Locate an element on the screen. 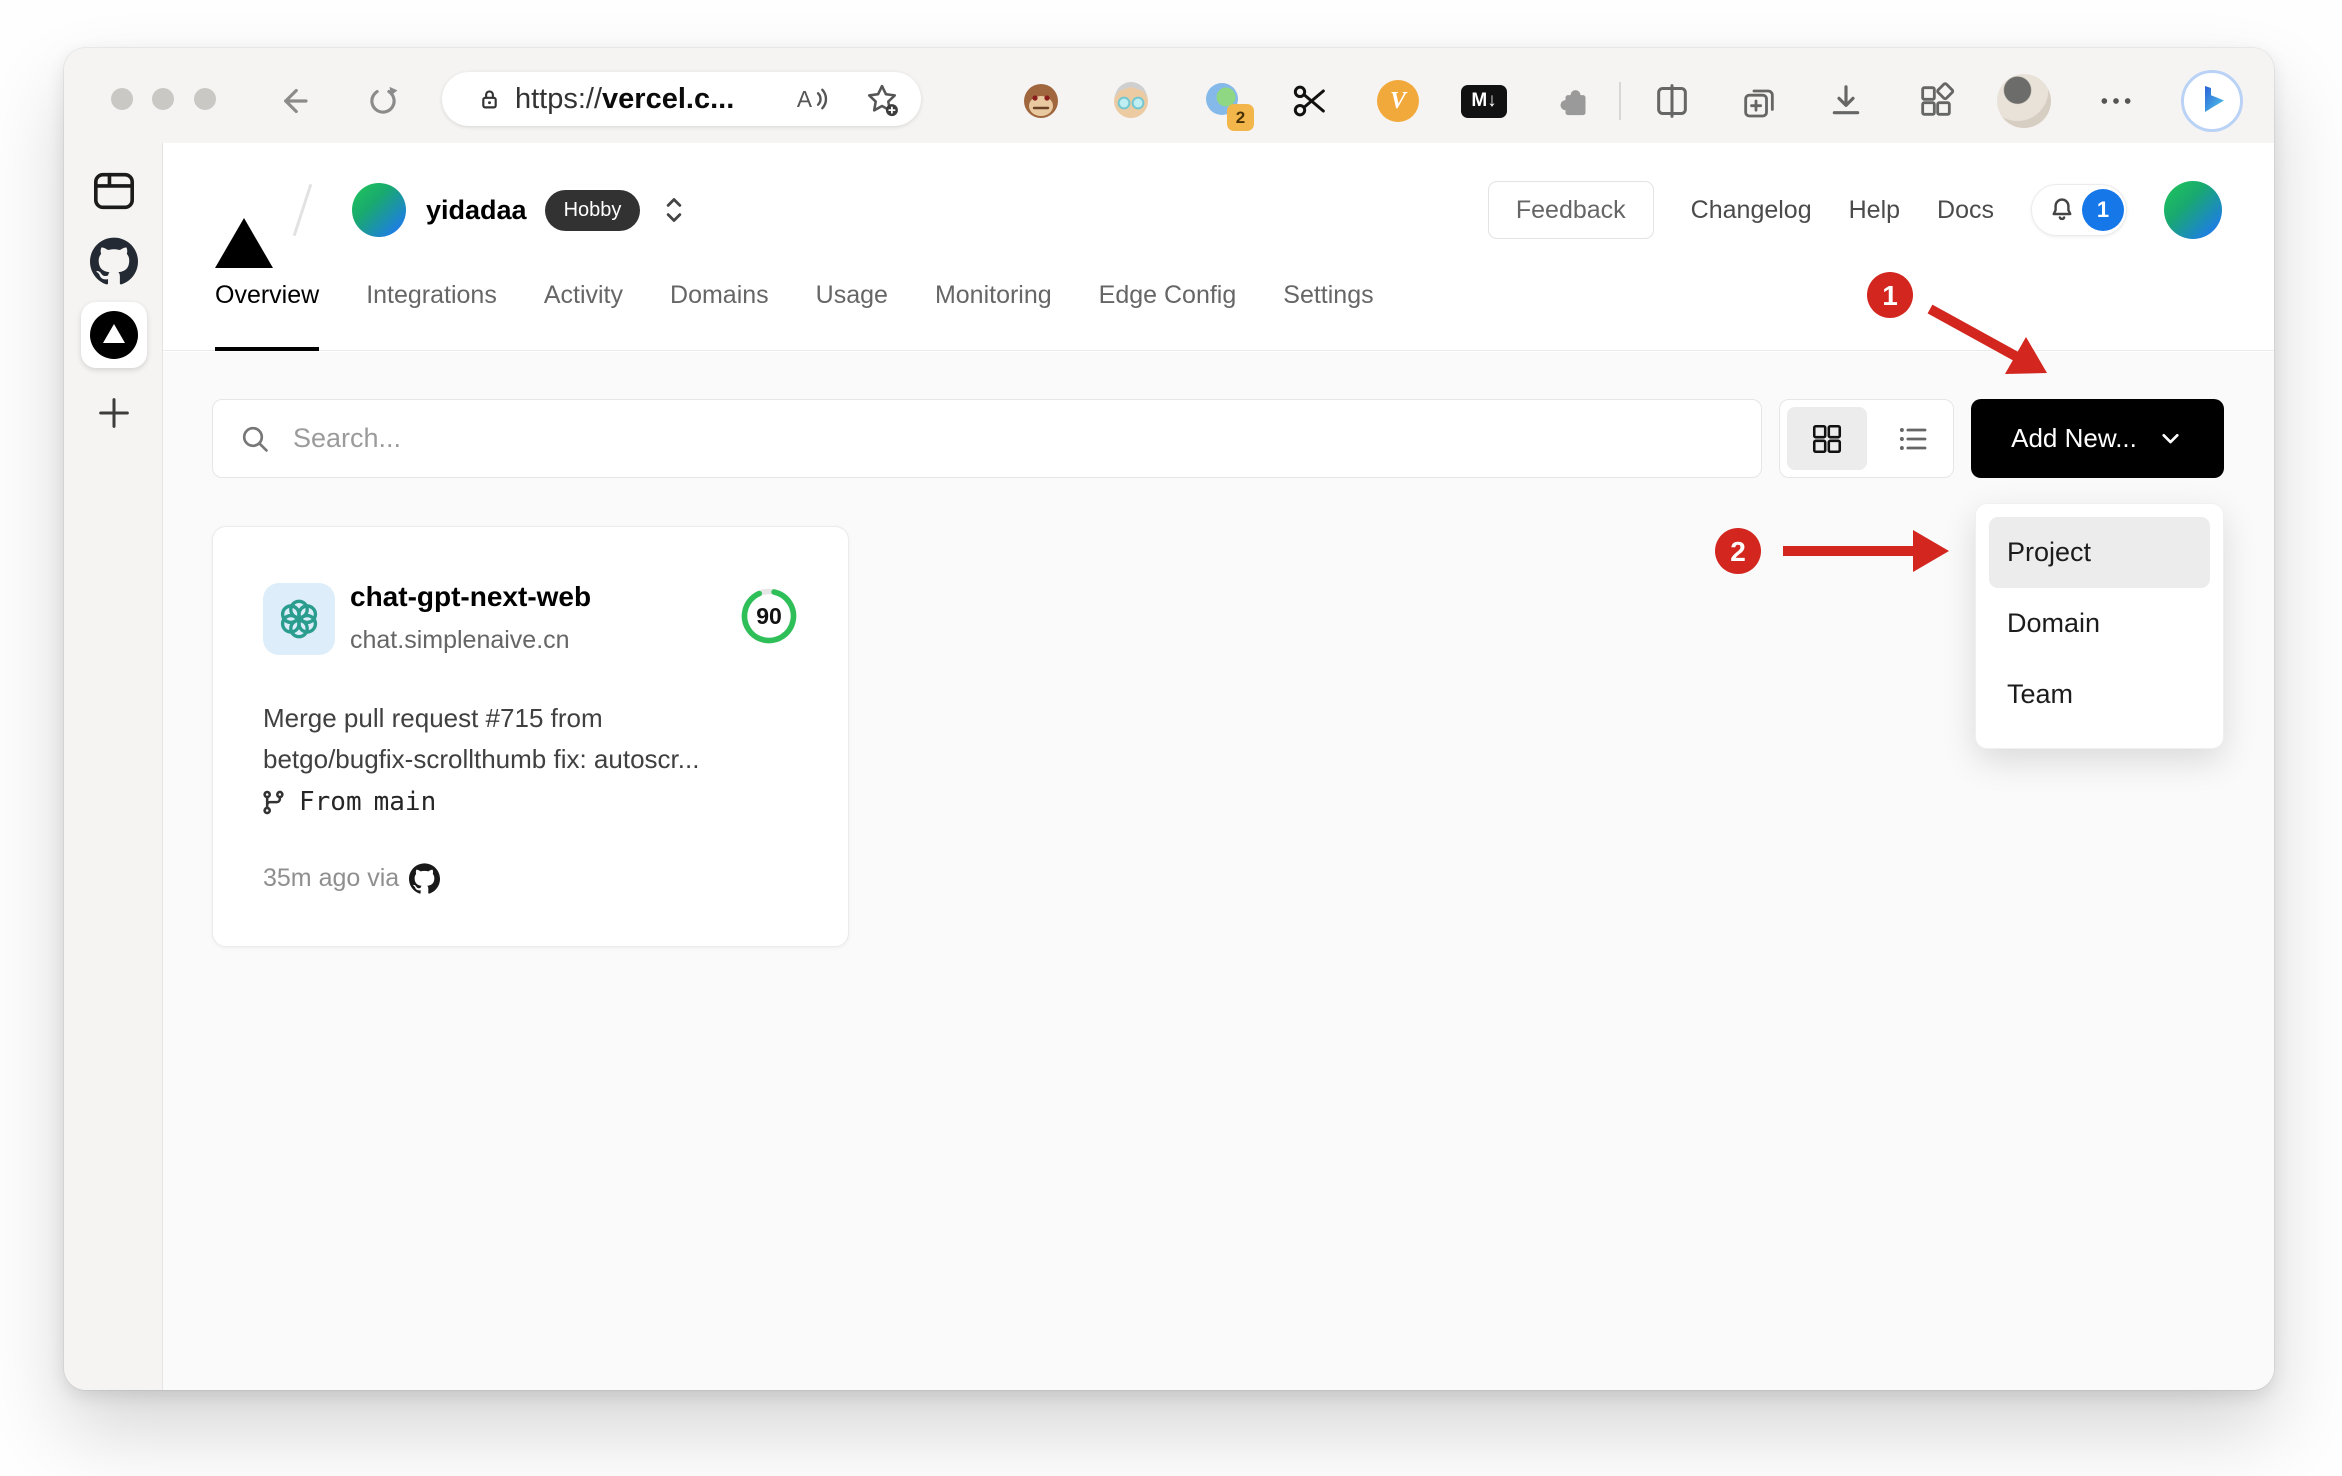  user-avatar is located at coordinates (2193, 210).